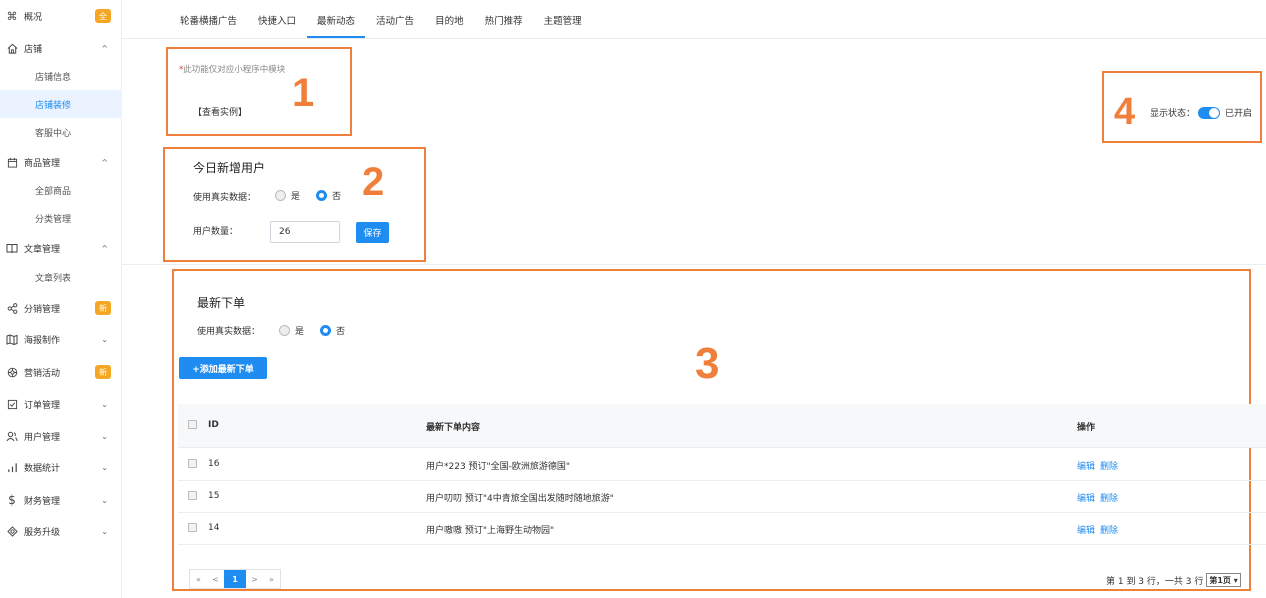 The height and width of the screenshot is (598, 1266). Describe the element at coordinates (449, 19) in the screenshot. I see `tab-destination: 目的地` at that location.